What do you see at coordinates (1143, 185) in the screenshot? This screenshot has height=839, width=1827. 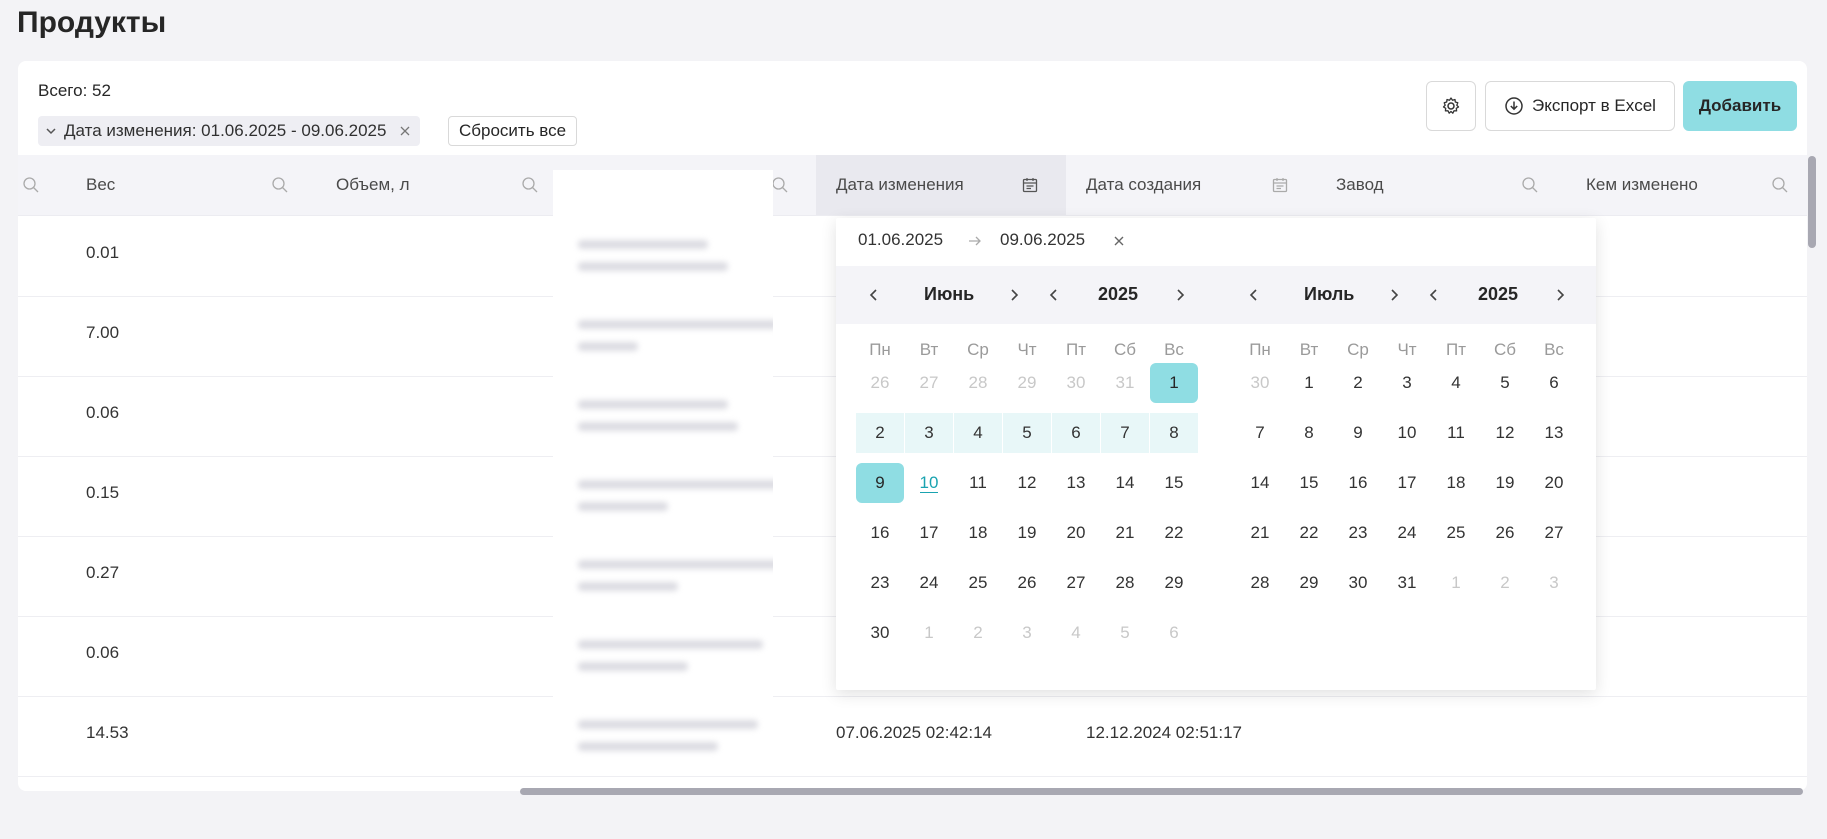 I see `column-created-date: Дата создания` at bounding box center [1143, 185].